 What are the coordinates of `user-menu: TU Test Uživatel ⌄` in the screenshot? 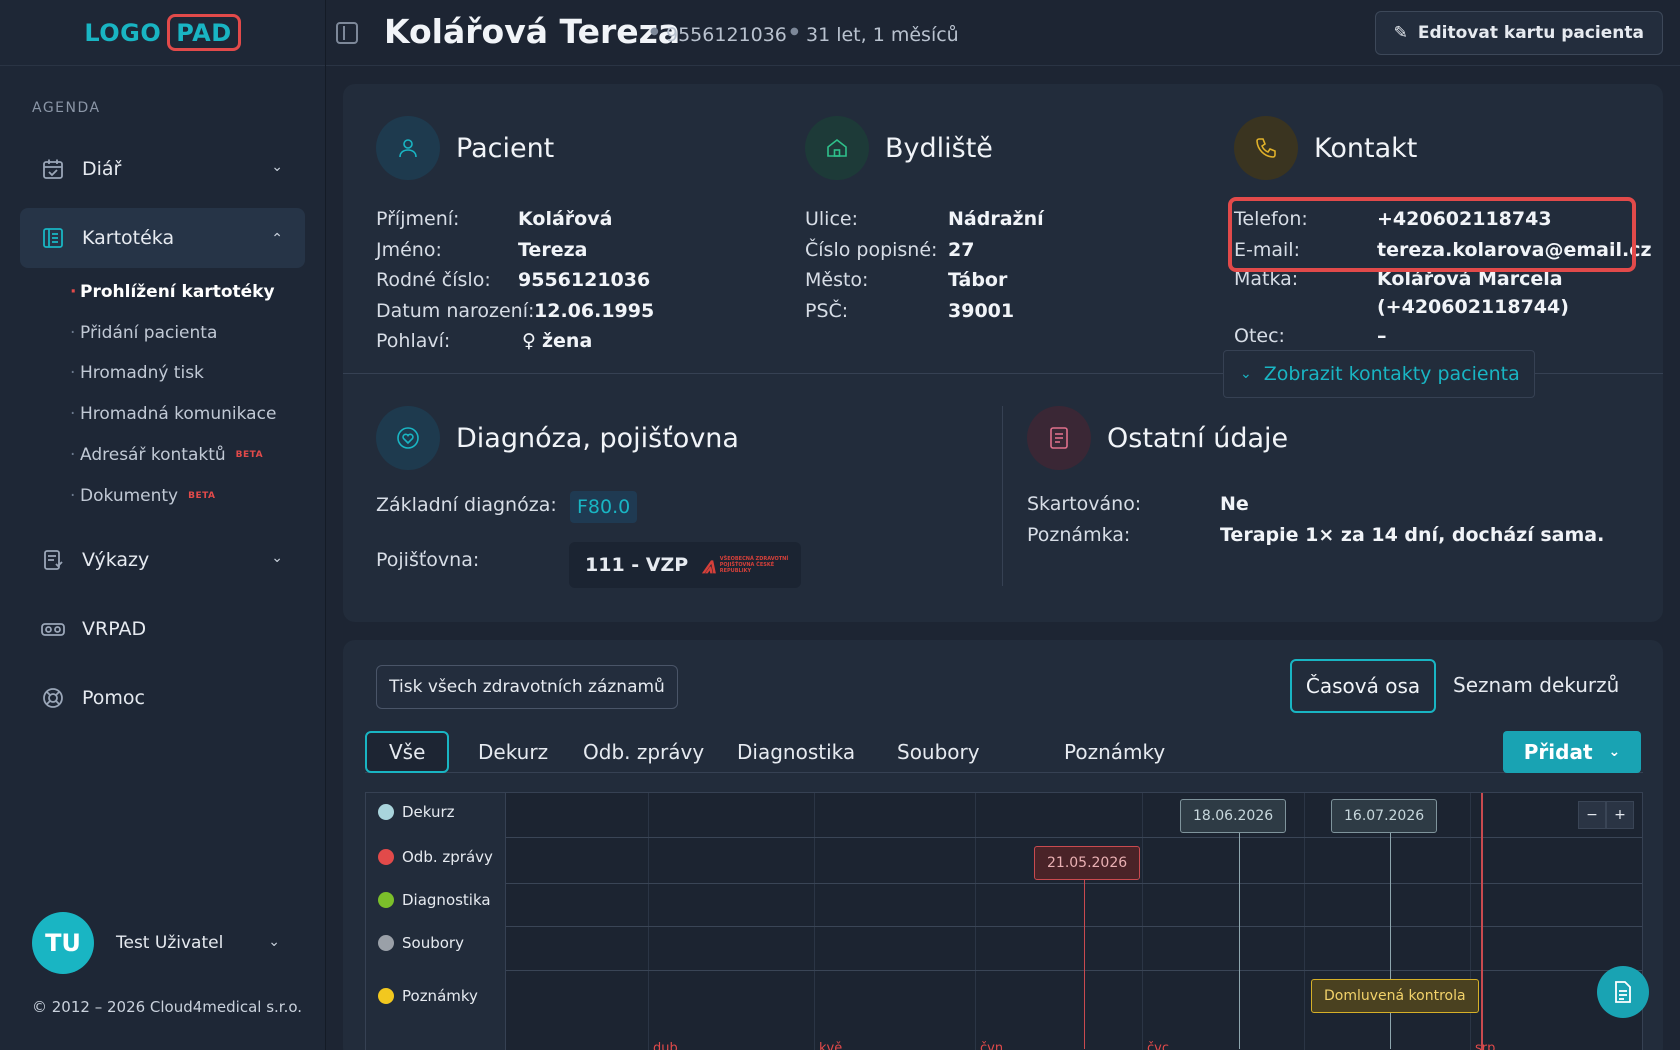 It's located at (162, 943).